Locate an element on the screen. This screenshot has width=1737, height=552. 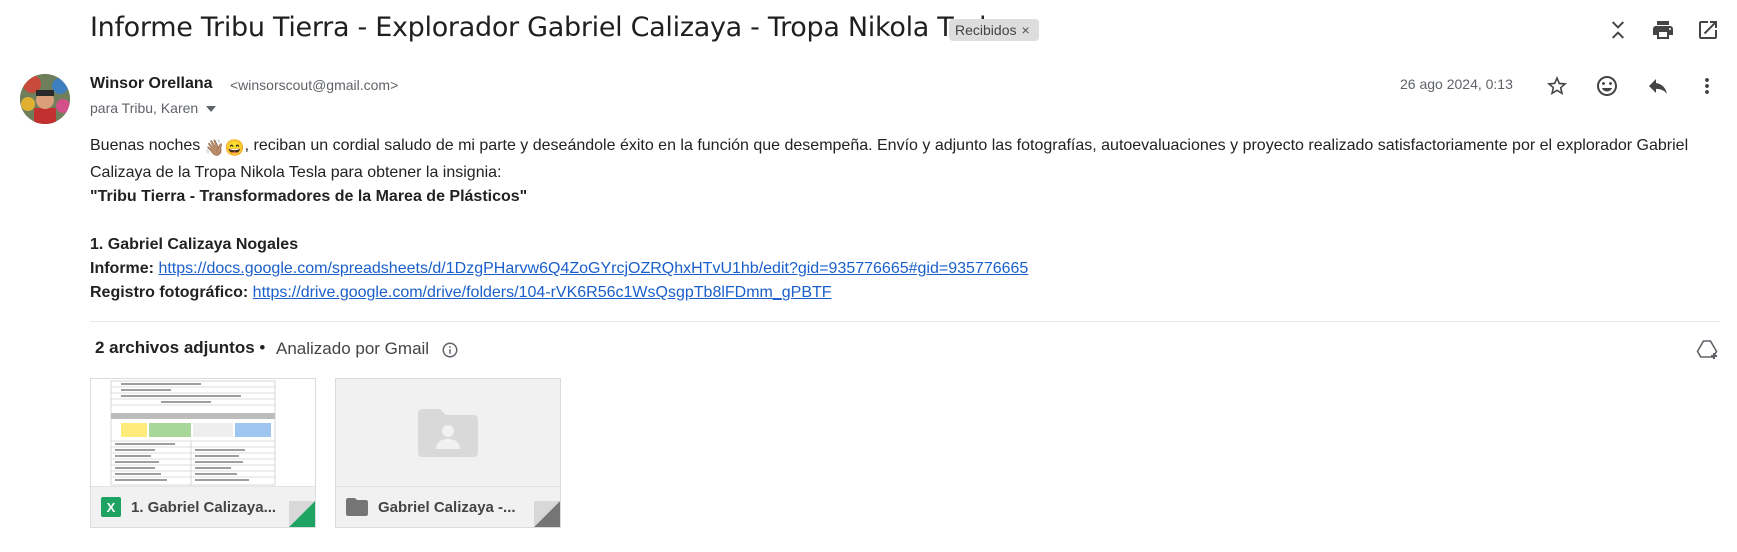
collapse-icon is located at coordinates (1618, 30).